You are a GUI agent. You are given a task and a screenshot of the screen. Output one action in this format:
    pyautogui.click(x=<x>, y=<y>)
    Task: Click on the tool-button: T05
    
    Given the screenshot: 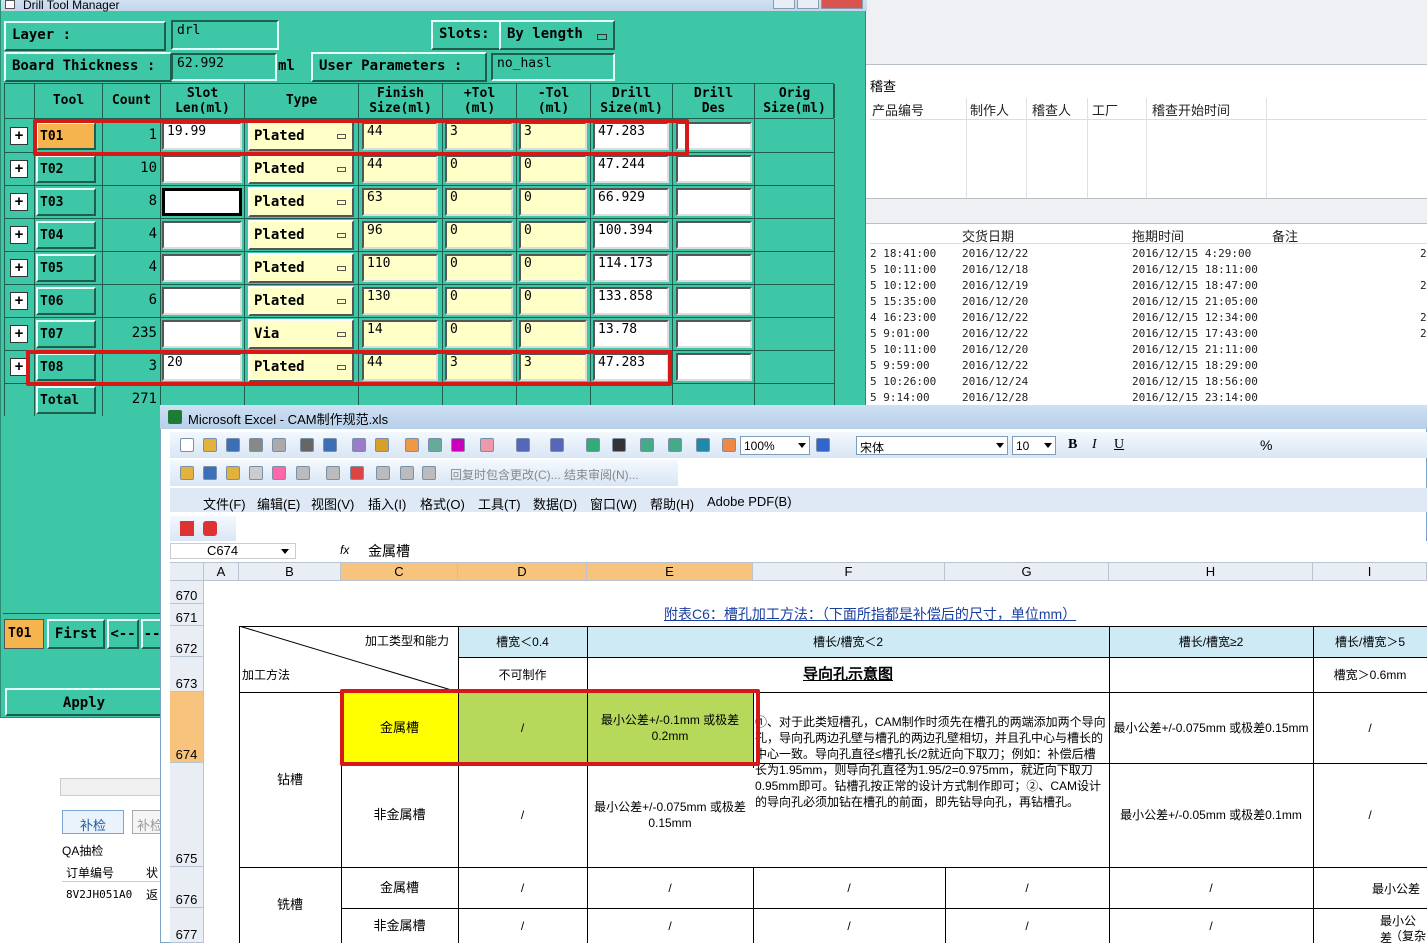 What is the action you would take?
    pyautogui.click(x=66, y=268)
    